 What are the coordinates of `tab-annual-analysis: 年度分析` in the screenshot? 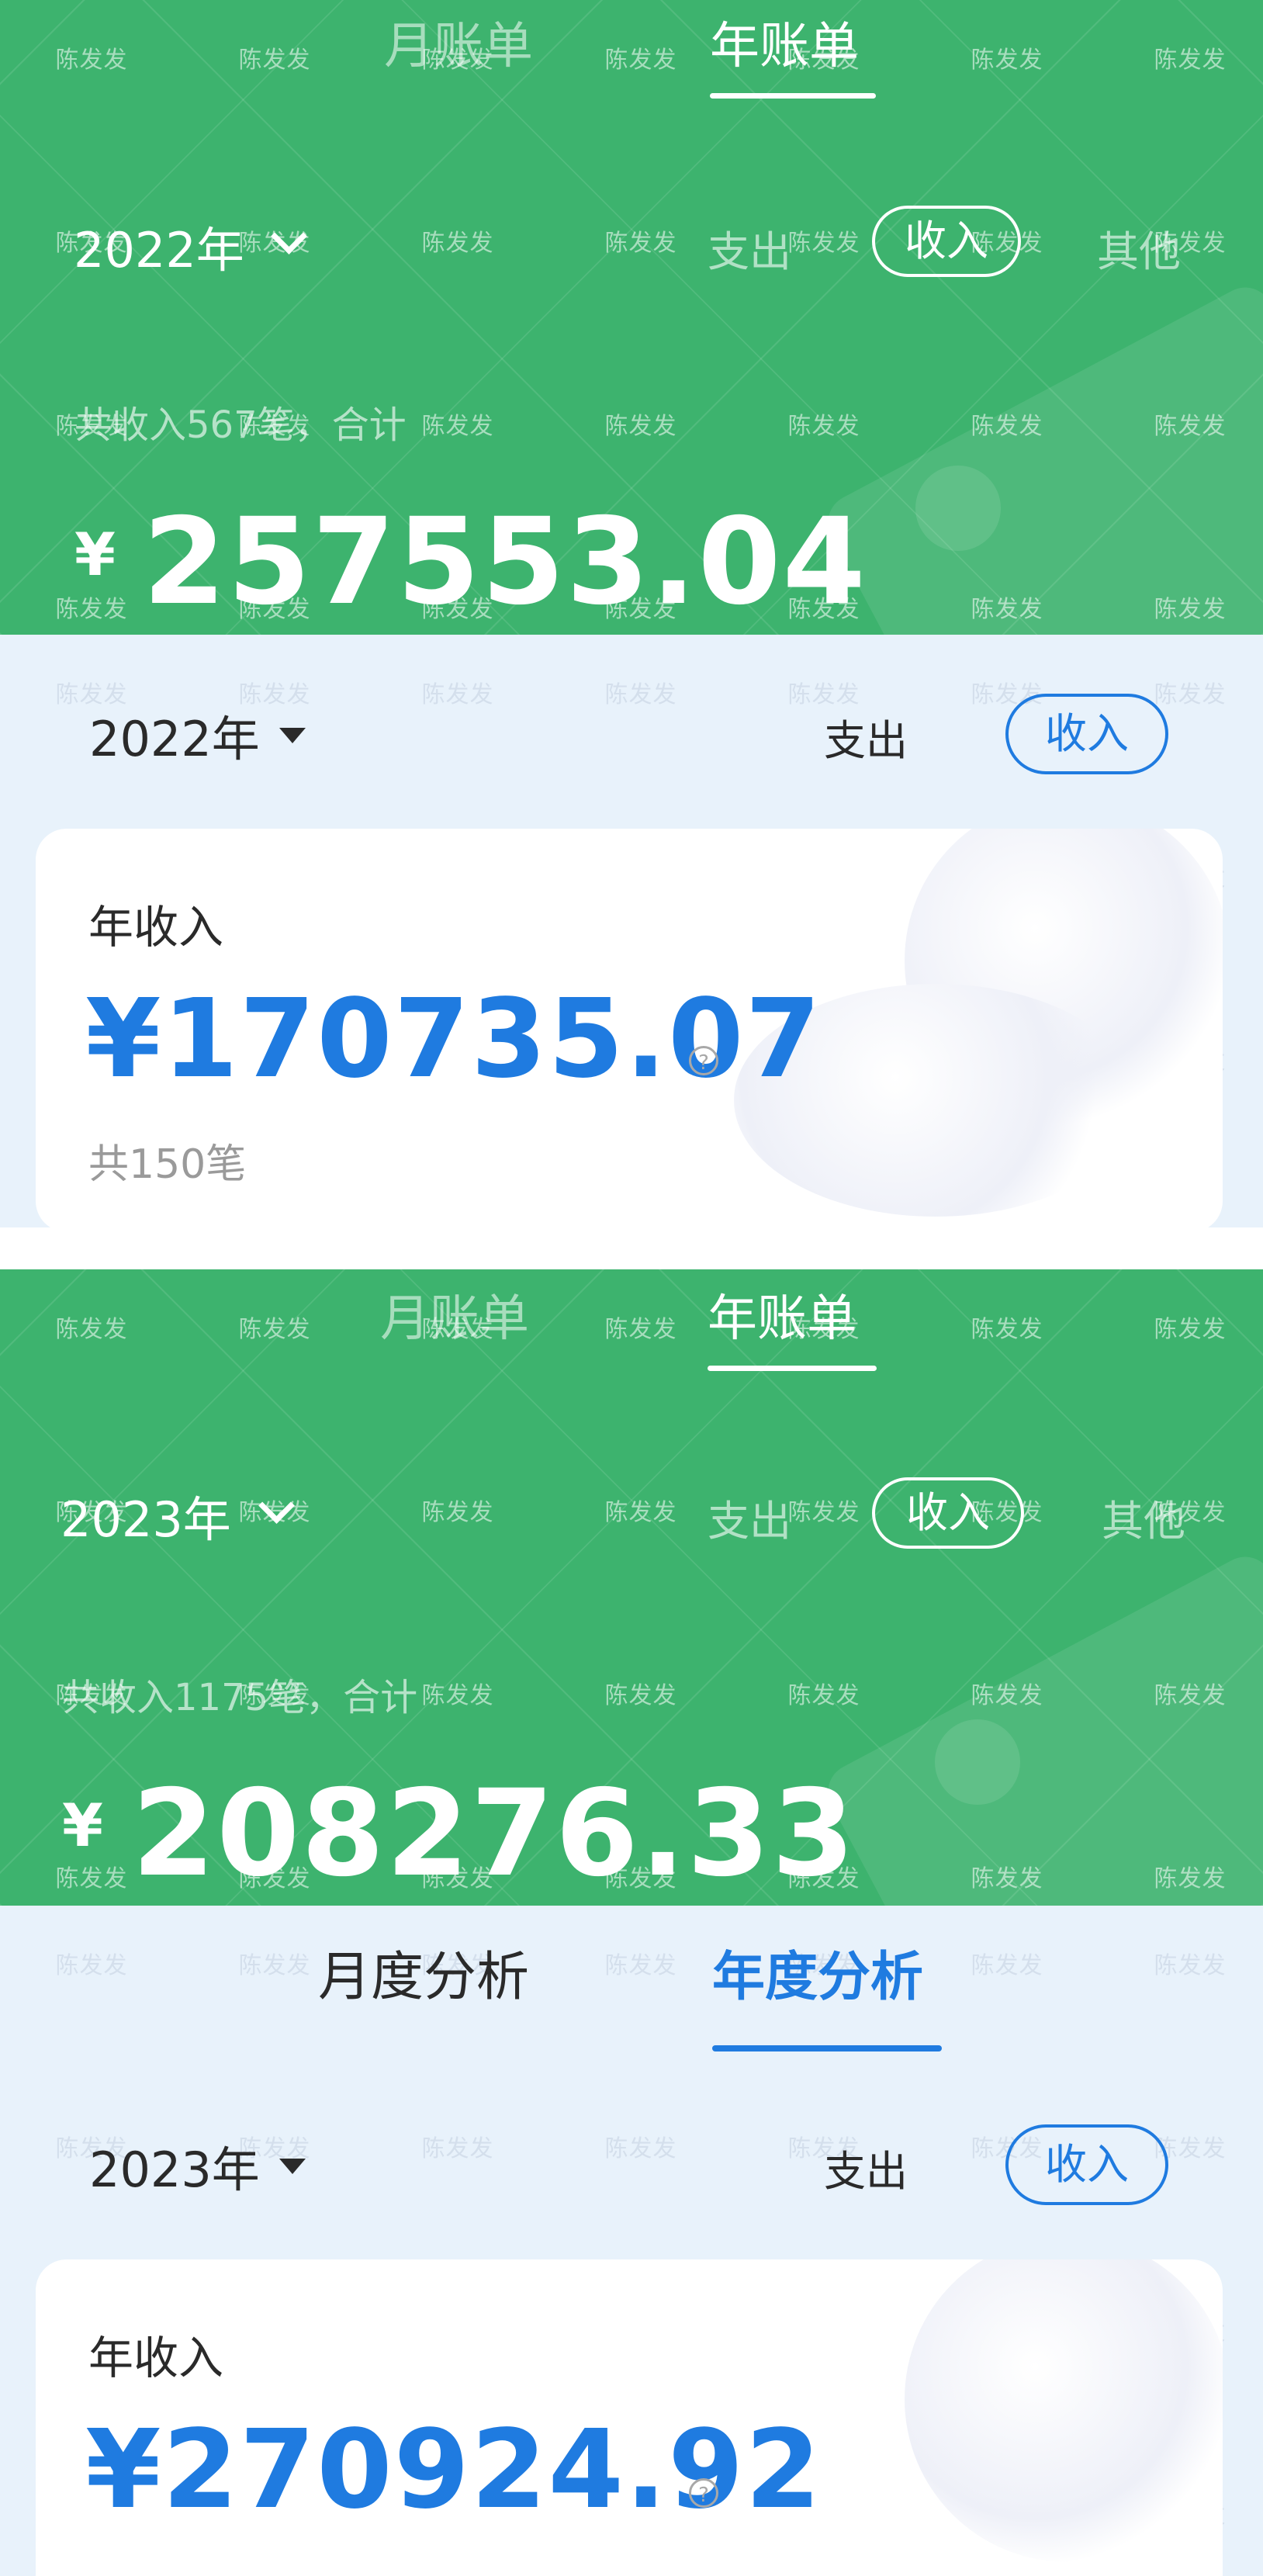 It's located at (817, 1972).